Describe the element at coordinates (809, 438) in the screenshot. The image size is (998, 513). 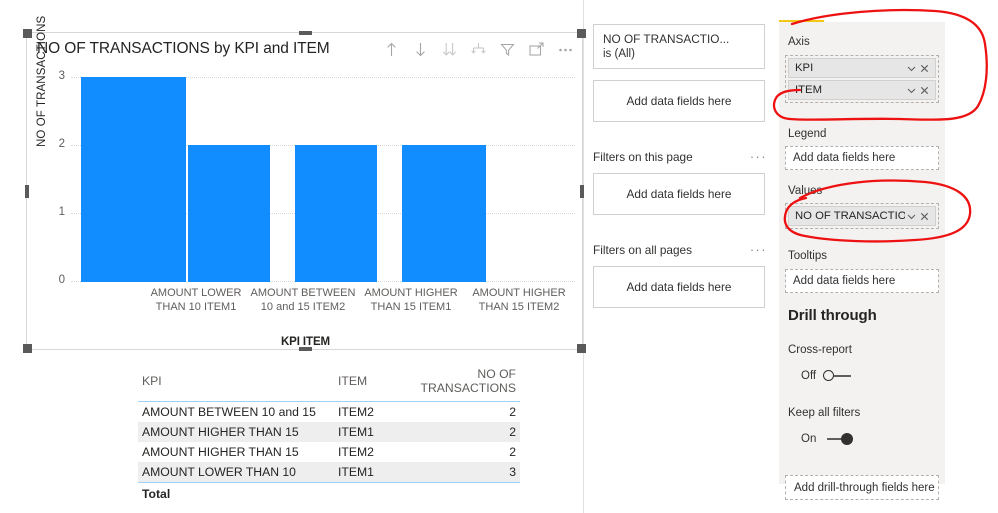
I see `keep-all-filters-state-label: On` at that location.